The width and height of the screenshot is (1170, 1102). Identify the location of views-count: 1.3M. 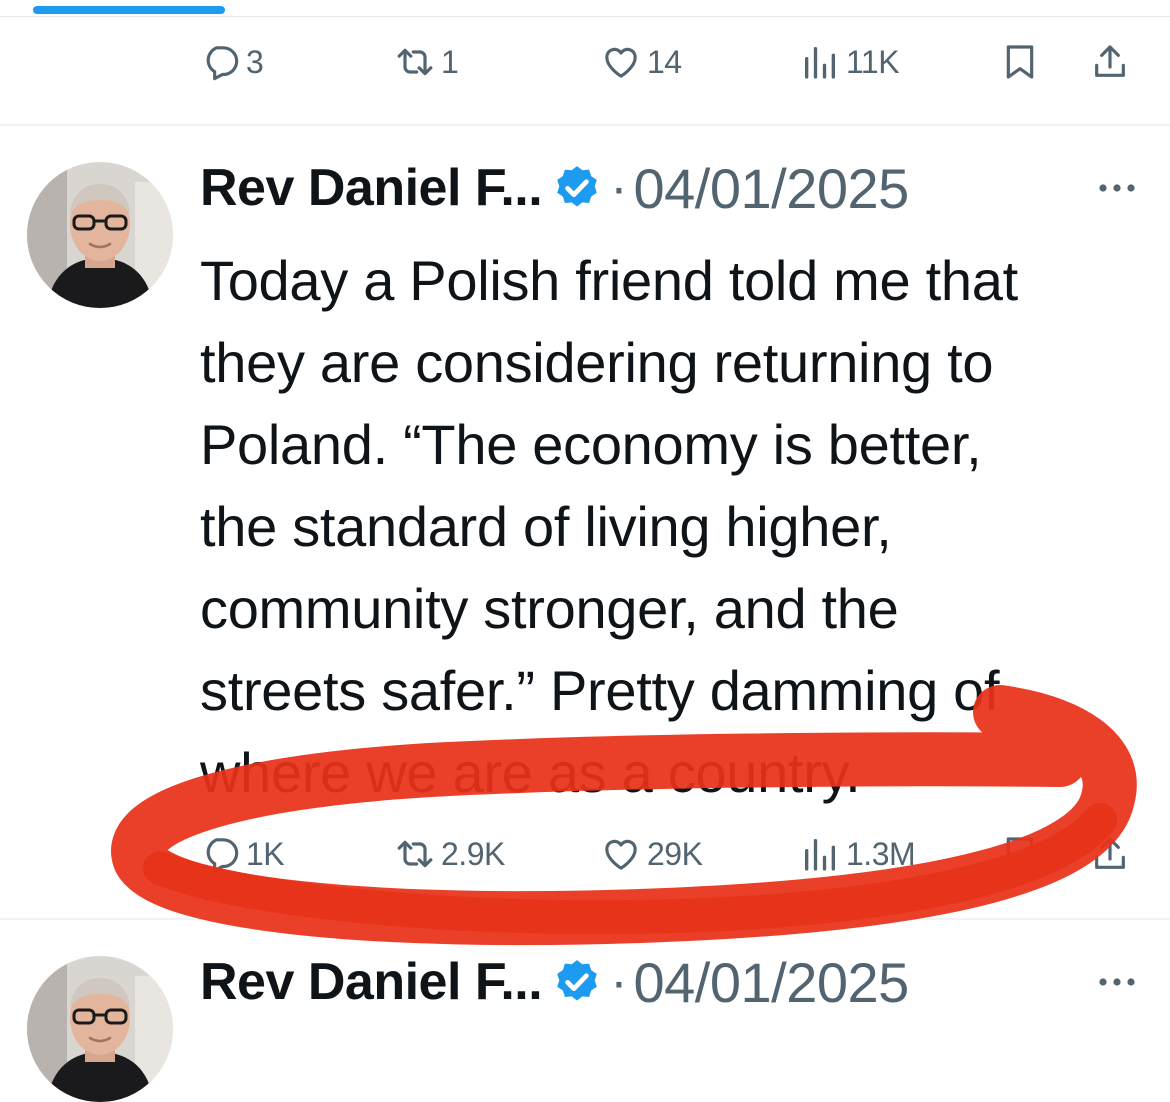
(881, 853).